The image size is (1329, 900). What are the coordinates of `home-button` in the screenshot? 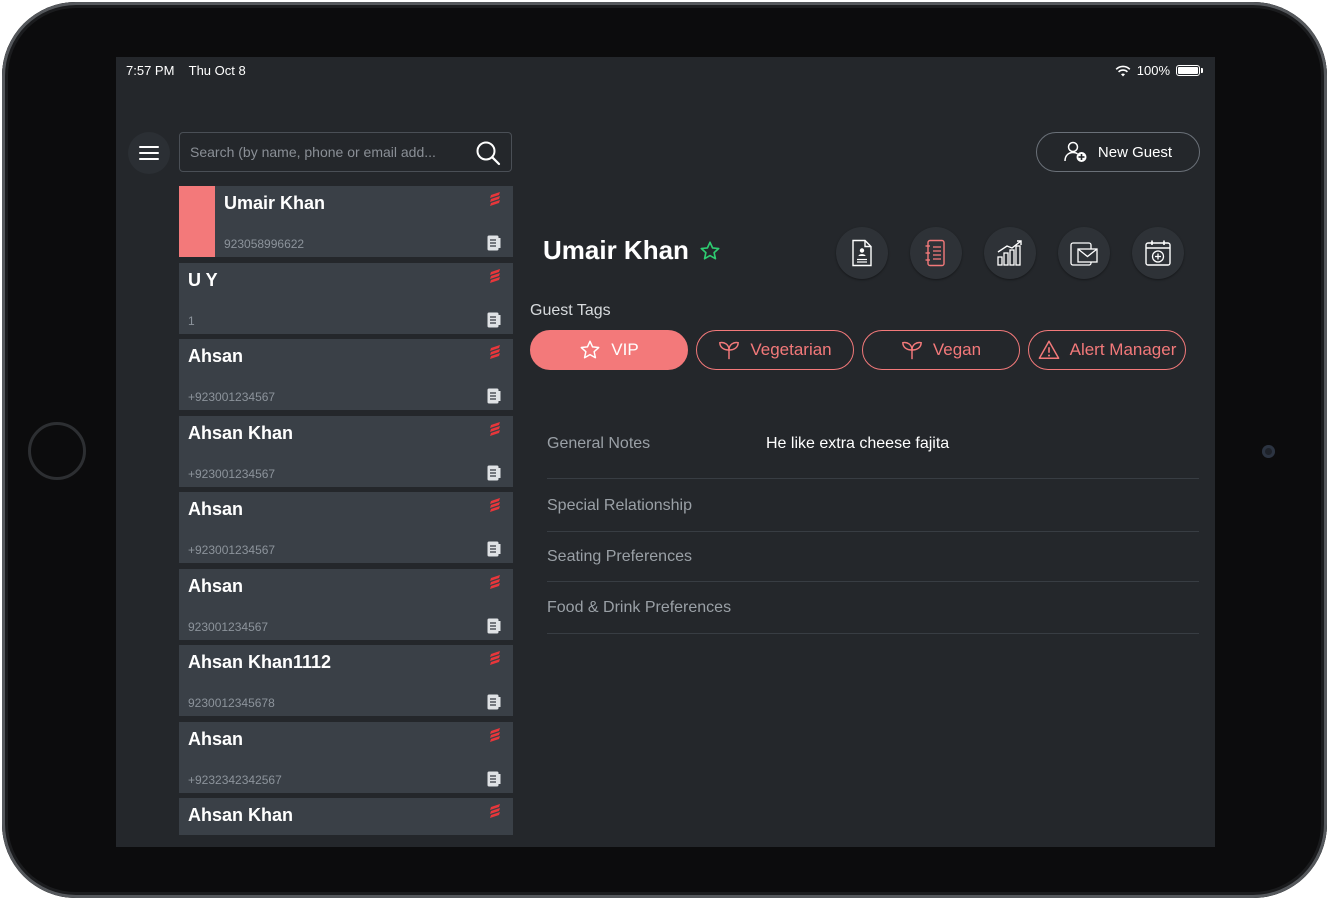 It's located at (57, 451).